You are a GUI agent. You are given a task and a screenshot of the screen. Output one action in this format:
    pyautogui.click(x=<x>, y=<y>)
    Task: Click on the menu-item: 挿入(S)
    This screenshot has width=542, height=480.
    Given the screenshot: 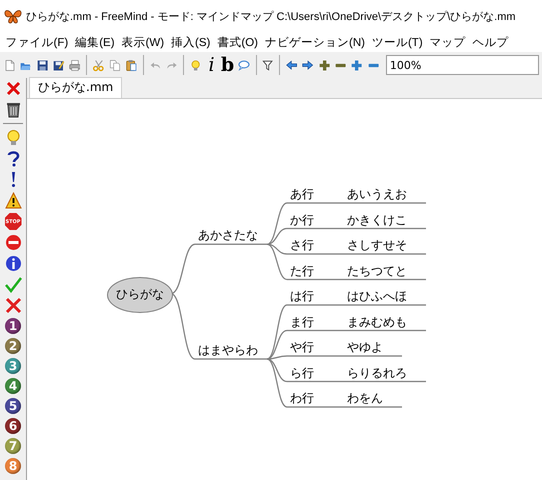 What is the action you would take?
    pyautogui.click(x=191, y=42)
    